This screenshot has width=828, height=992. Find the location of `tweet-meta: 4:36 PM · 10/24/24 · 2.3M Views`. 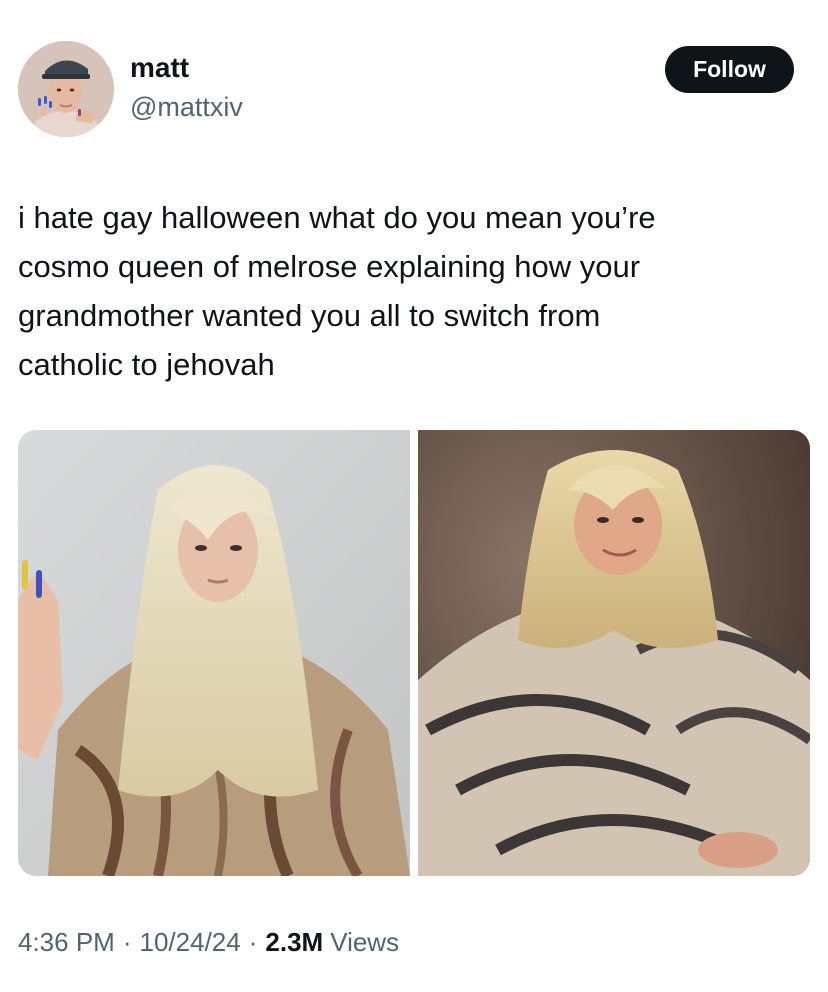

tweet-meta: 4:36 PM · 10/24/24 · 2.3M Views is located at coordinates (208, 942).